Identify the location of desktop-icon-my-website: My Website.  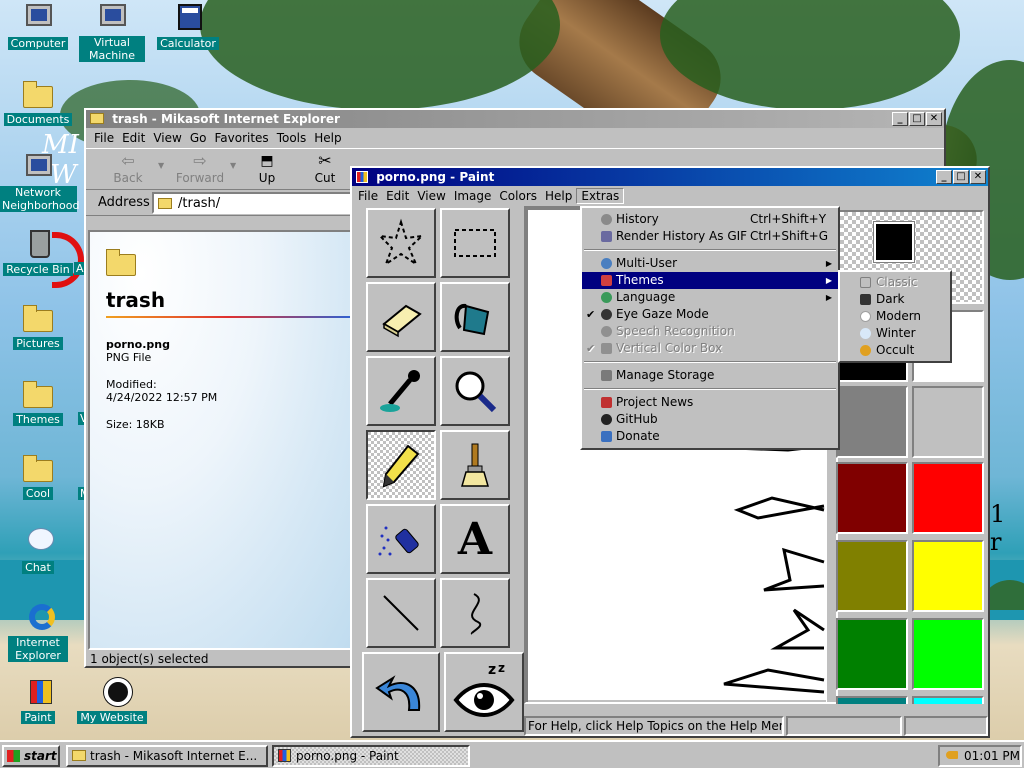
(112, 700).